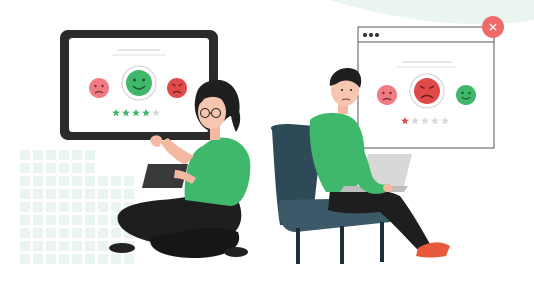 This screenshot has width=534, height=294. I want to click on happy-face-icon, so click(466, 95).